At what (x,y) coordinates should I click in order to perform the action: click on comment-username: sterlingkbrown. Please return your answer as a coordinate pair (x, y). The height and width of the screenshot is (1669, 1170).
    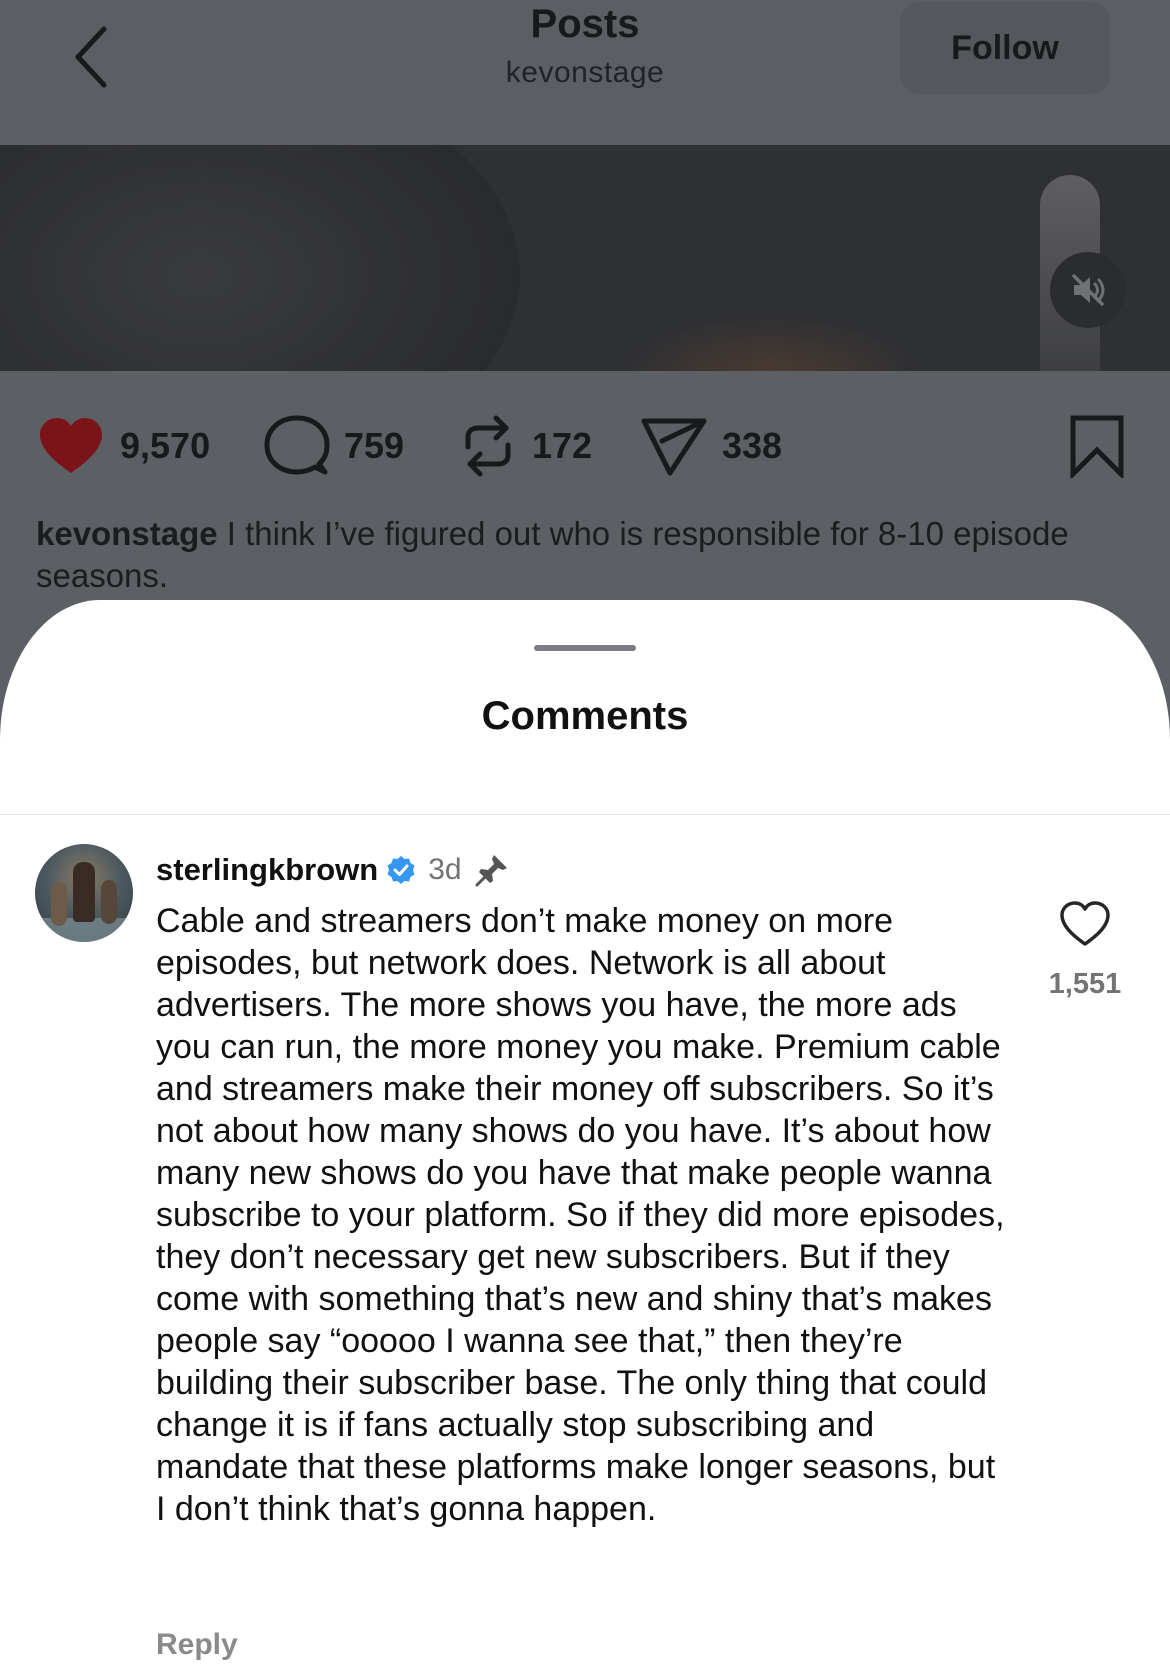
    Looking at the image, I should click on (267, 870).